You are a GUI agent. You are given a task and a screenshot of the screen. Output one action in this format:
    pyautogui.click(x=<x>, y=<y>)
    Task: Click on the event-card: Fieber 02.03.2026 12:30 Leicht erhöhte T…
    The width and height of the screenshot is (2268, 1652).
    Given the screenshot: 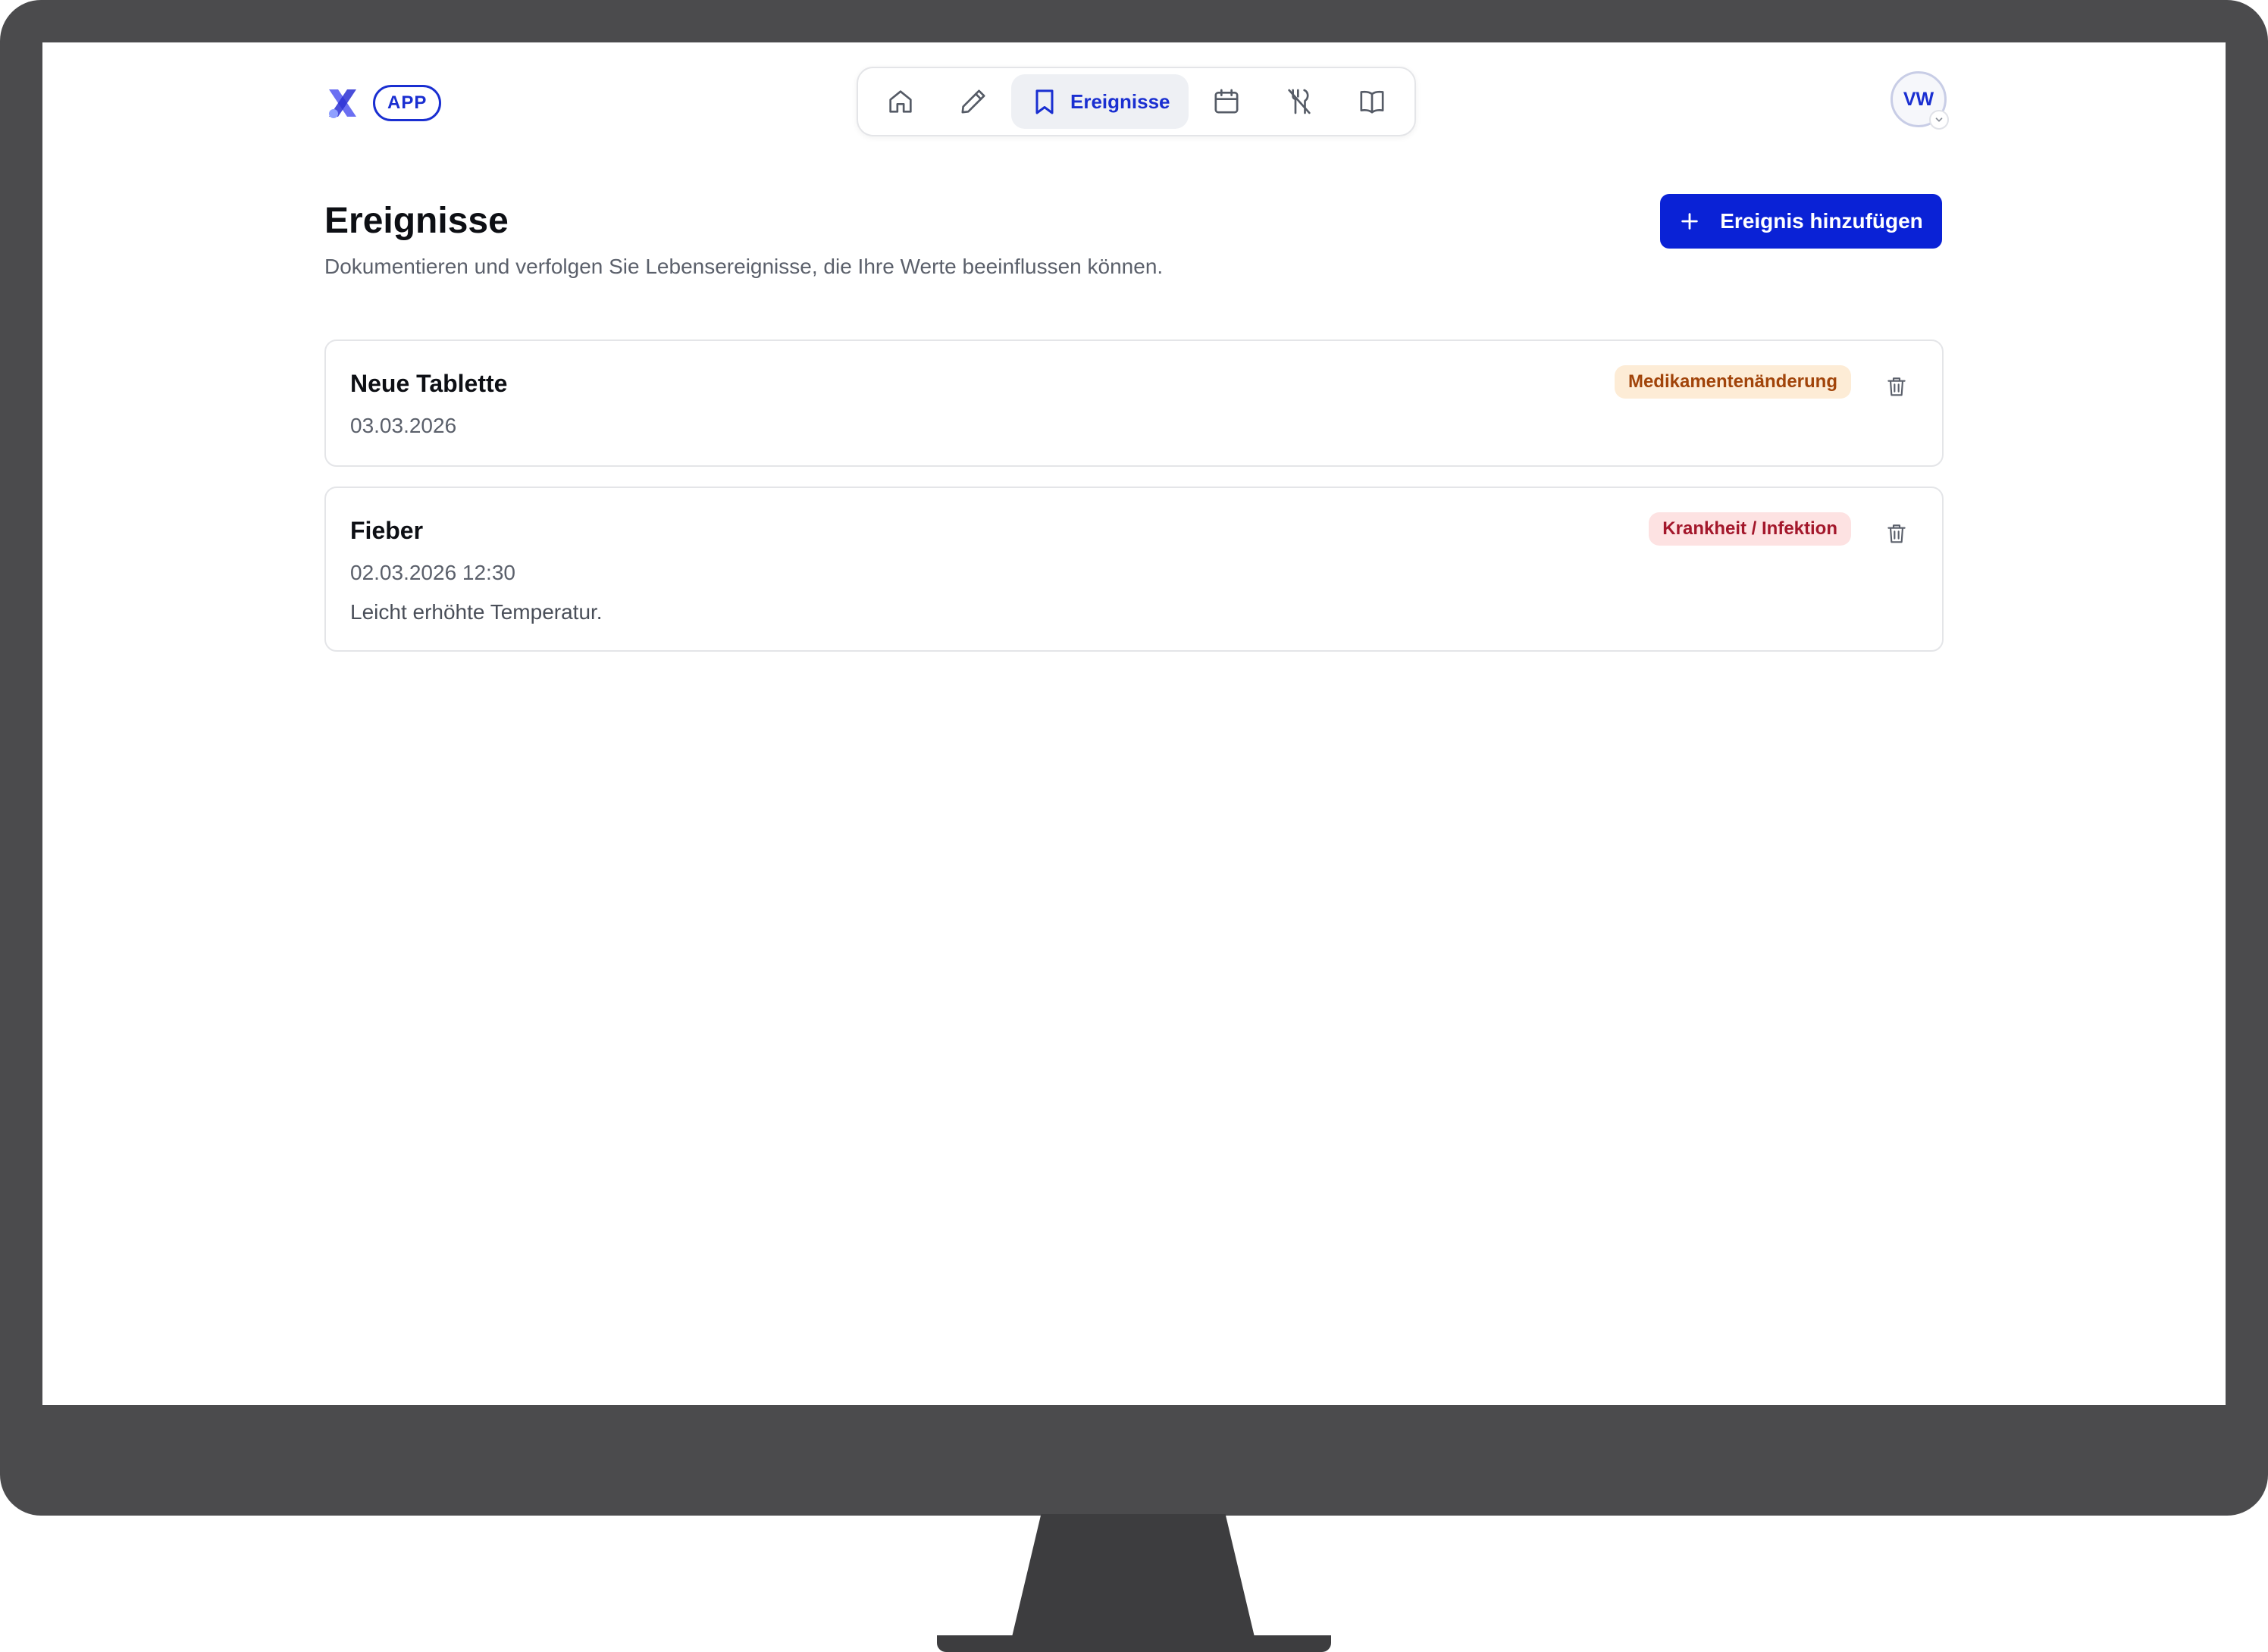 What is the action you would take?
    pyautogui.click(x=1134, y=569)
    